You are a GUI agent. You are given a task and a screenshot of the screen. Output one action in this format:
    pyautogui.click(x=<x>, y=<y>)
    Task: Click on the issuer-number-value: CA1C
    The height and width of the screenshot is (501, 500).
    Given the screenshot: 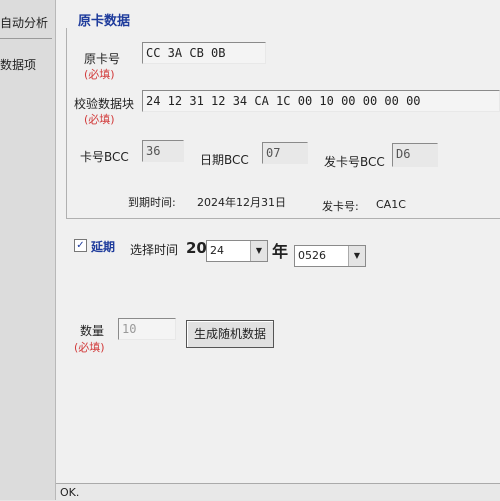 What is the action you would take?
    pyautogui.click(x=391, y=204)
    